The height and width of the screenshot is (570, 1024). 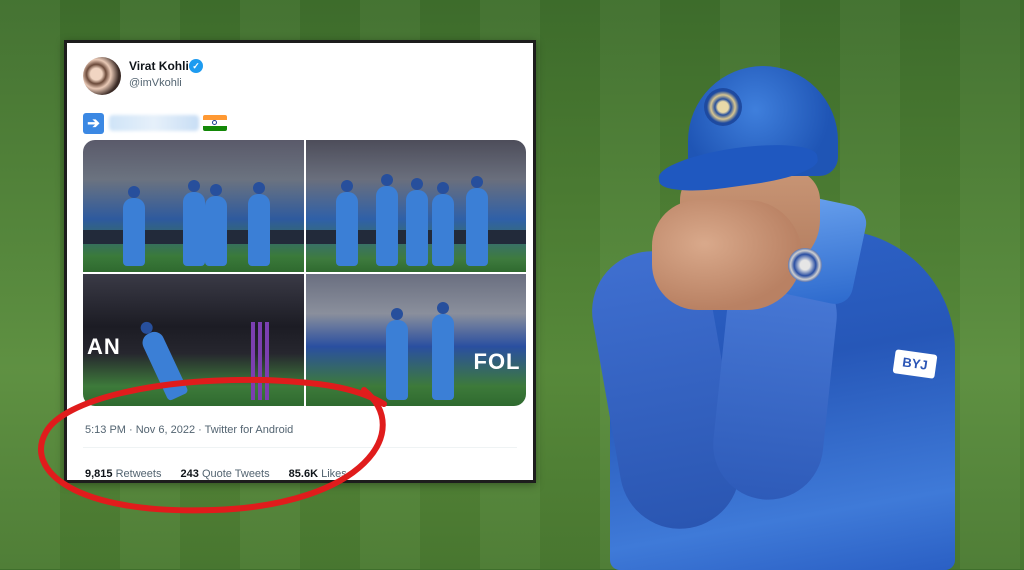 I want to click on retweets-stat: 9,815 Retweets, so click(x=123, y=474).